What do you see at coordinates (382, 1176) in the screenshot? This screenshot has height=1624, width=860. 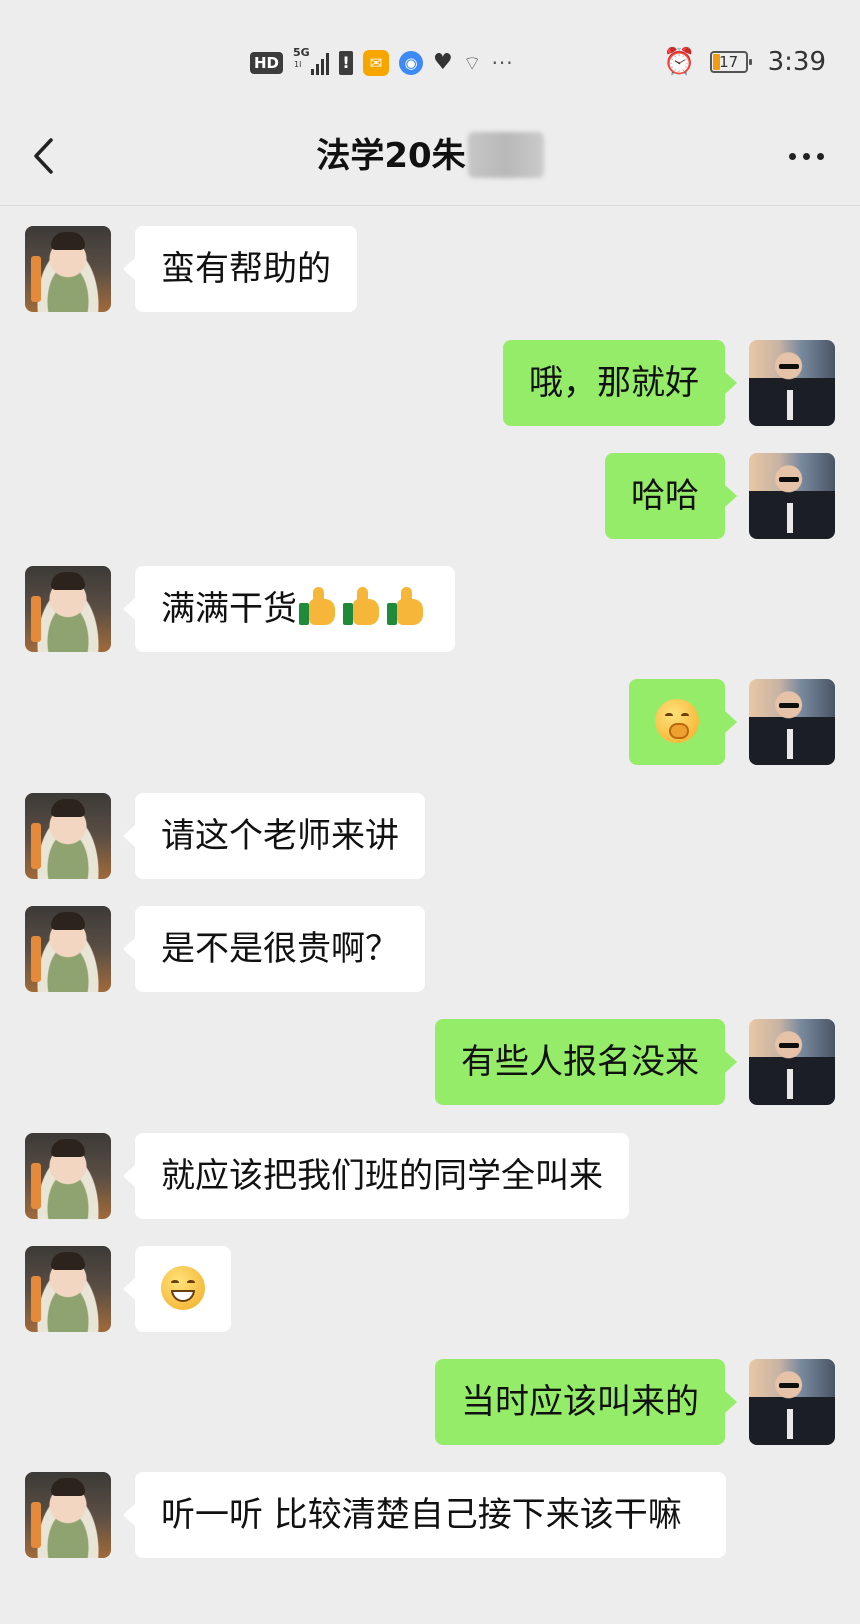 I see `message-text: 就应该把我们班的同学全叫来` at bounding box center [382, 1176].